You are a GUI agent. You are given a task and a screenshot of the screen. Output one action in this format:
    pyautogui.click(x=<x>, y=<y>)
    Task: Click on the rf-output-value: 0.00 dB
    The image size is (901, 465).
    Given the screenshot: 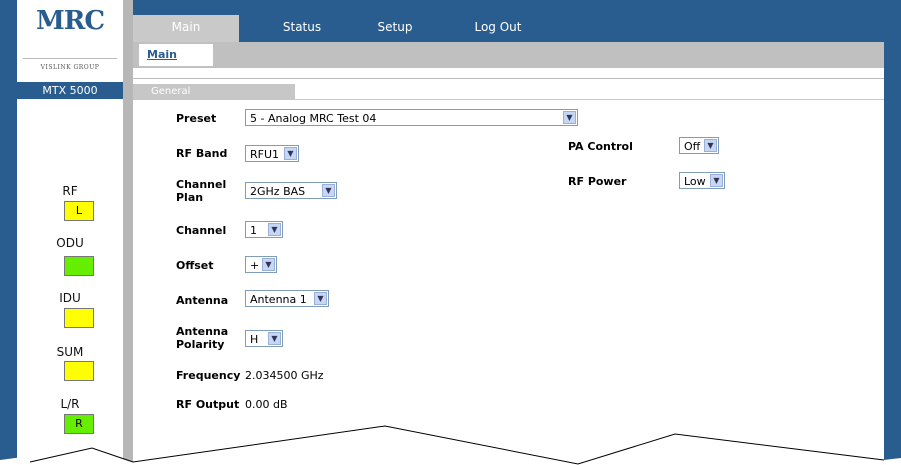 What is the action you would take?
    pyautogui.click(x=266, y=404)
    